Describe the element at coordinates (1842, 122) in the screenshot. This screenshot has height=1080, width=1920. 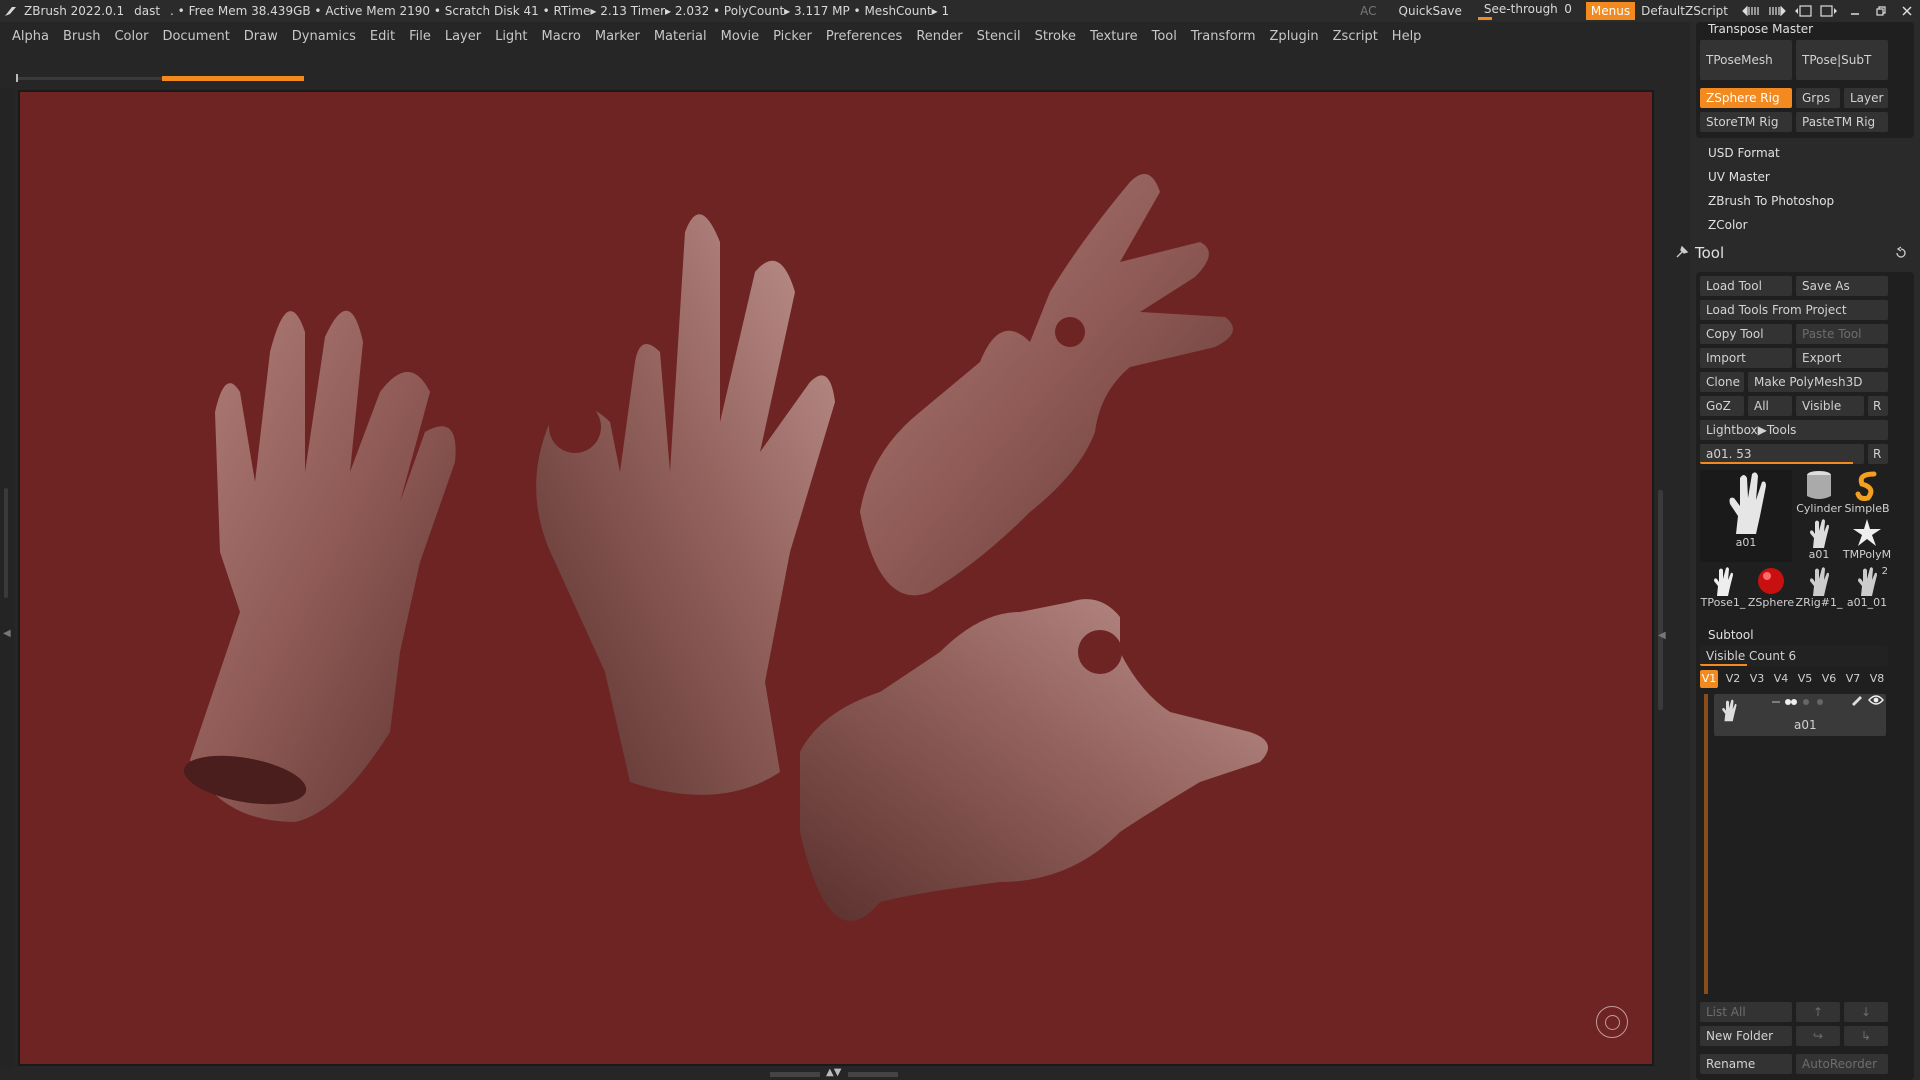
I see `pastetm-rig-button: PasteTM Rig` at that location.